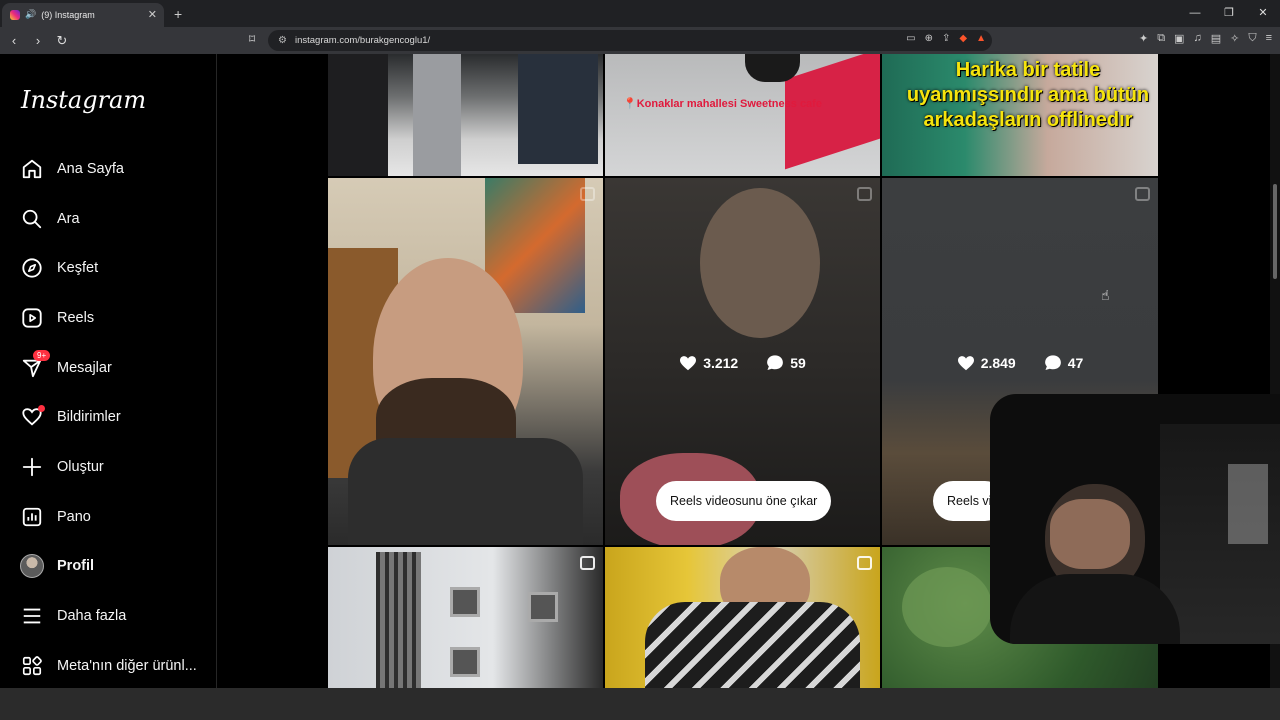  I want to click on vpn-icon: ⛉, so click(1252, 38).